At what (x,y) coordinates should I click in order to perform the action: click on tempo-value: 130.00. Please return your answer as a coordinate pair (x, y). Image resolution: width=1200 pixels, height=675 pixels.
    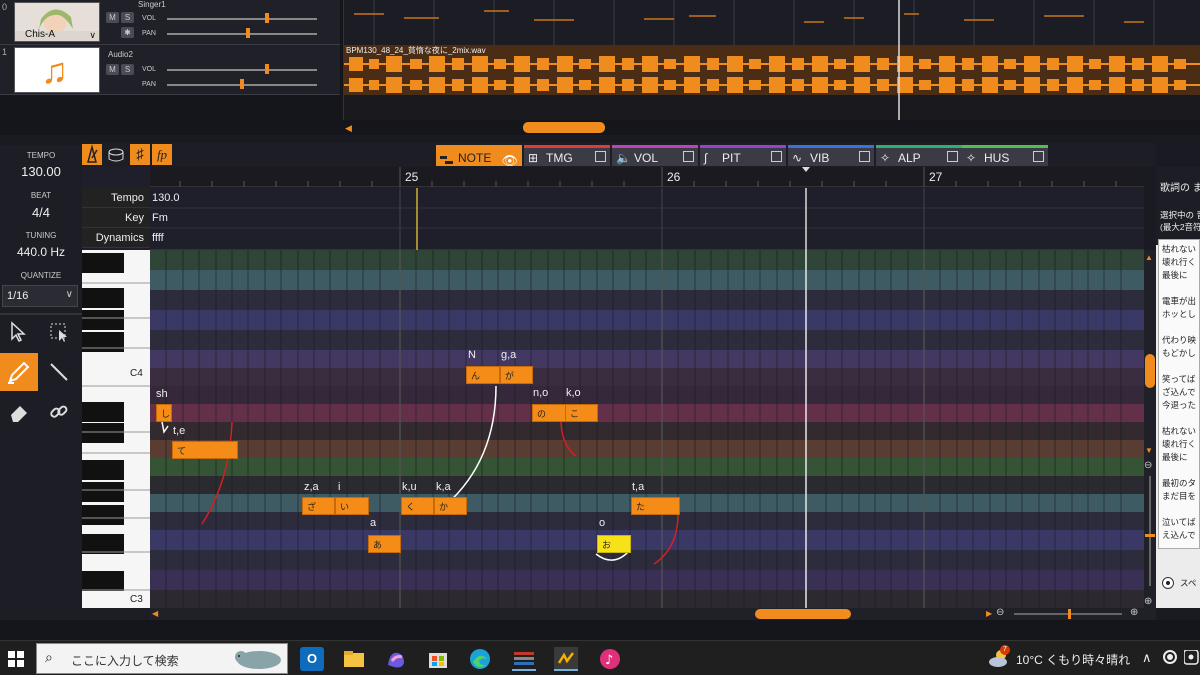
    Looking at the image, I should click on (41, 171).